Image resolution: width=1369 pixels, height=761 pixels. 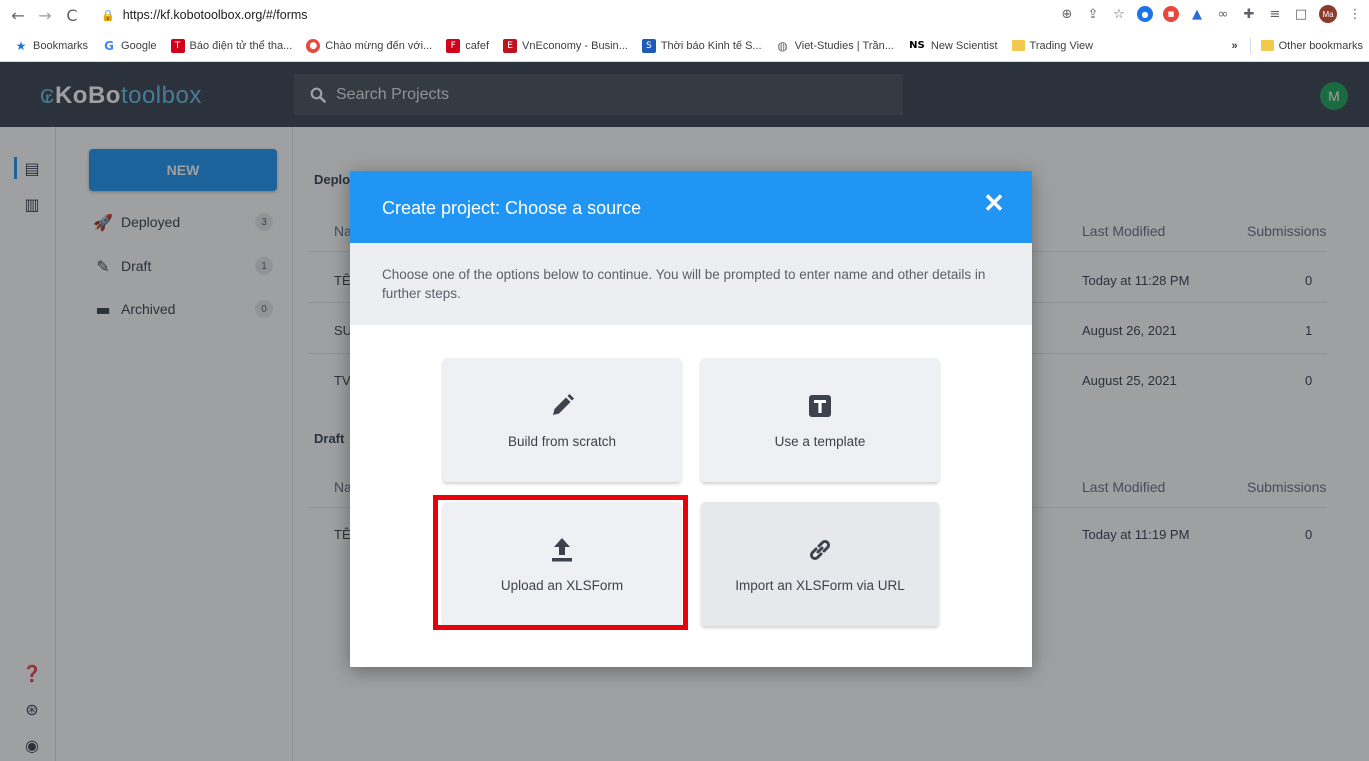 What do you see at coordinates (1250, 45) in the screenshot?
I see `divider` at bounding box center [1250, 45].